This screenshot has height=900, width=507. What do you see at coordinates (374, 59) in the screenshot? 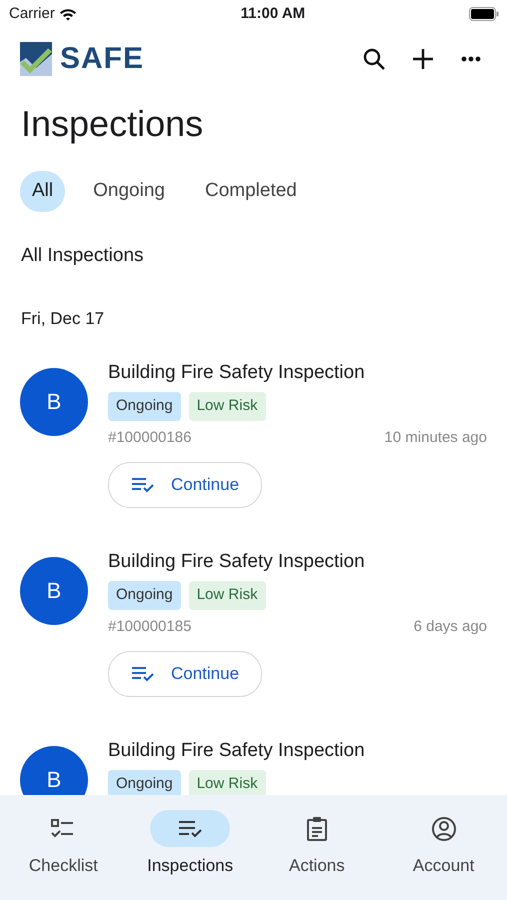
I see `search-icon` at bounding box center [374, 59].